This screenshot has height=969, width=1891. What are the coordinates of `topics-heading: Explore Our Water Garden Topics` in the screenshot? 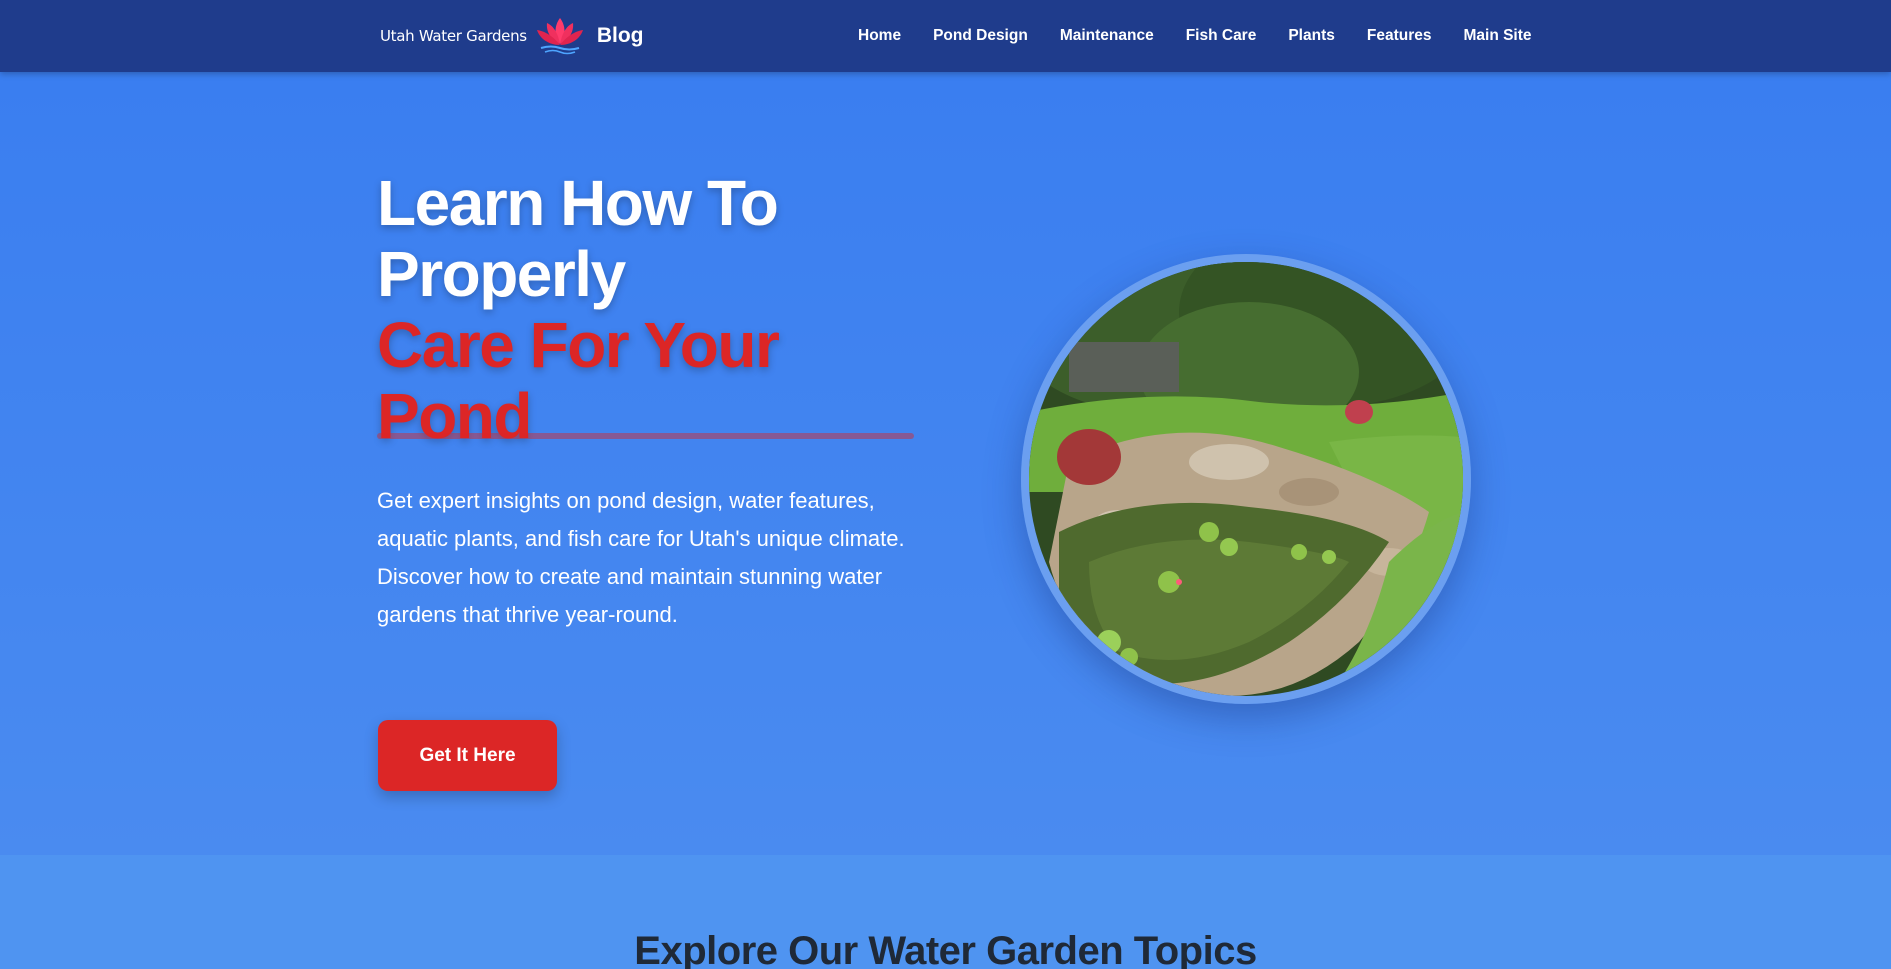 It's located at (945, 949).